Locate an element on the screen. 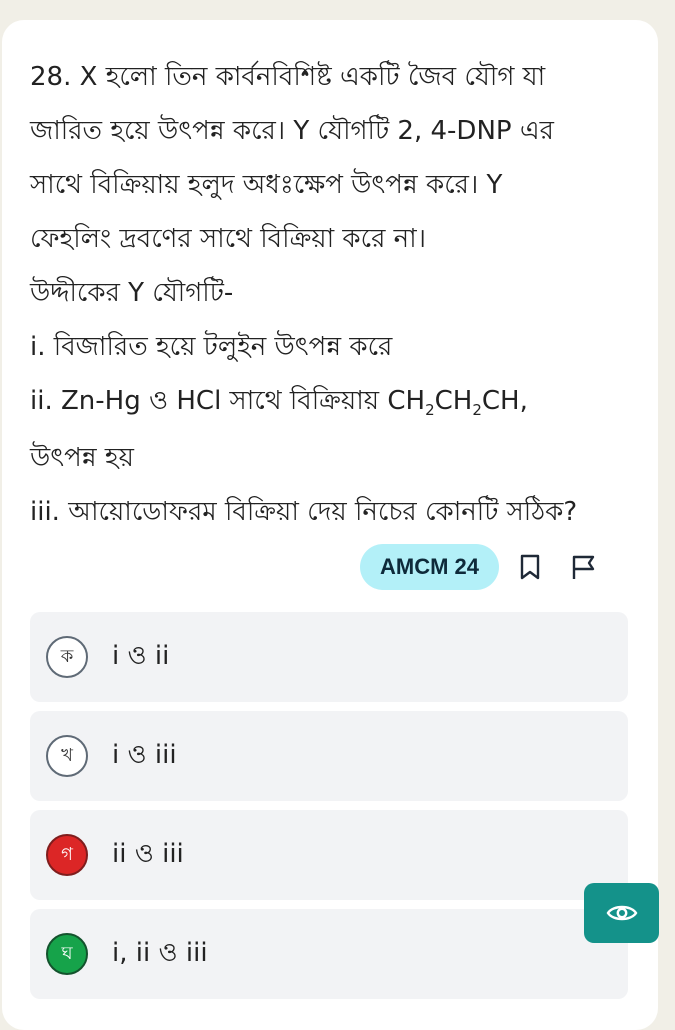 The height and width of the screenshot is (1030, 675). option-letter-badge: খ is located at coordinates (67, 756).